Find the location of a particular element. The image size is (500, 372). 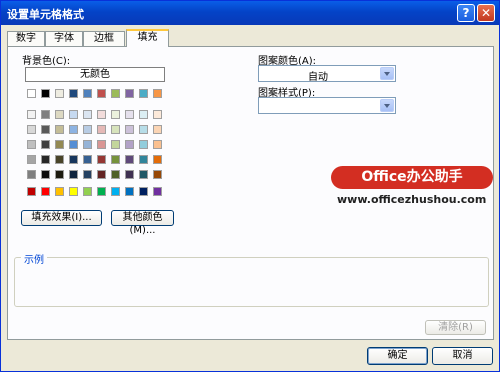

pattern-style-select is located at coordinates (327, 105).